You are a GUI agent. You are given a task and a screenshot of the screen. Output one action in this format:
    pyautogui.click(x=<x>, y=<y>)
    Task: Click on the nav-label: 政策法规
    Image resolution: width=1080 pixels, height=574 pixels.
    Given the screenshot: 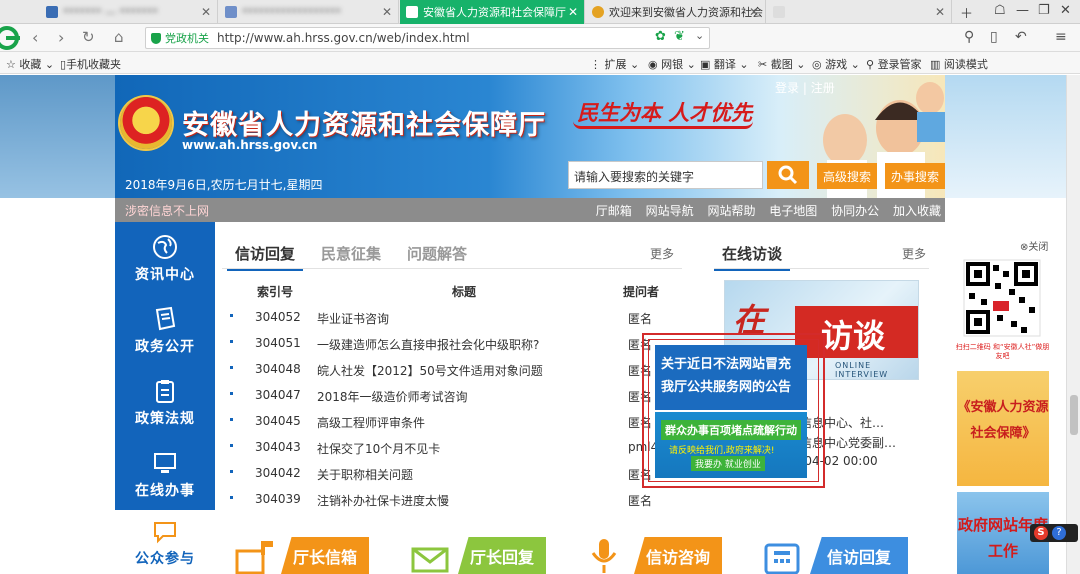 What is the action you would take?
    pyautogui.click(x=165, y=419)
    